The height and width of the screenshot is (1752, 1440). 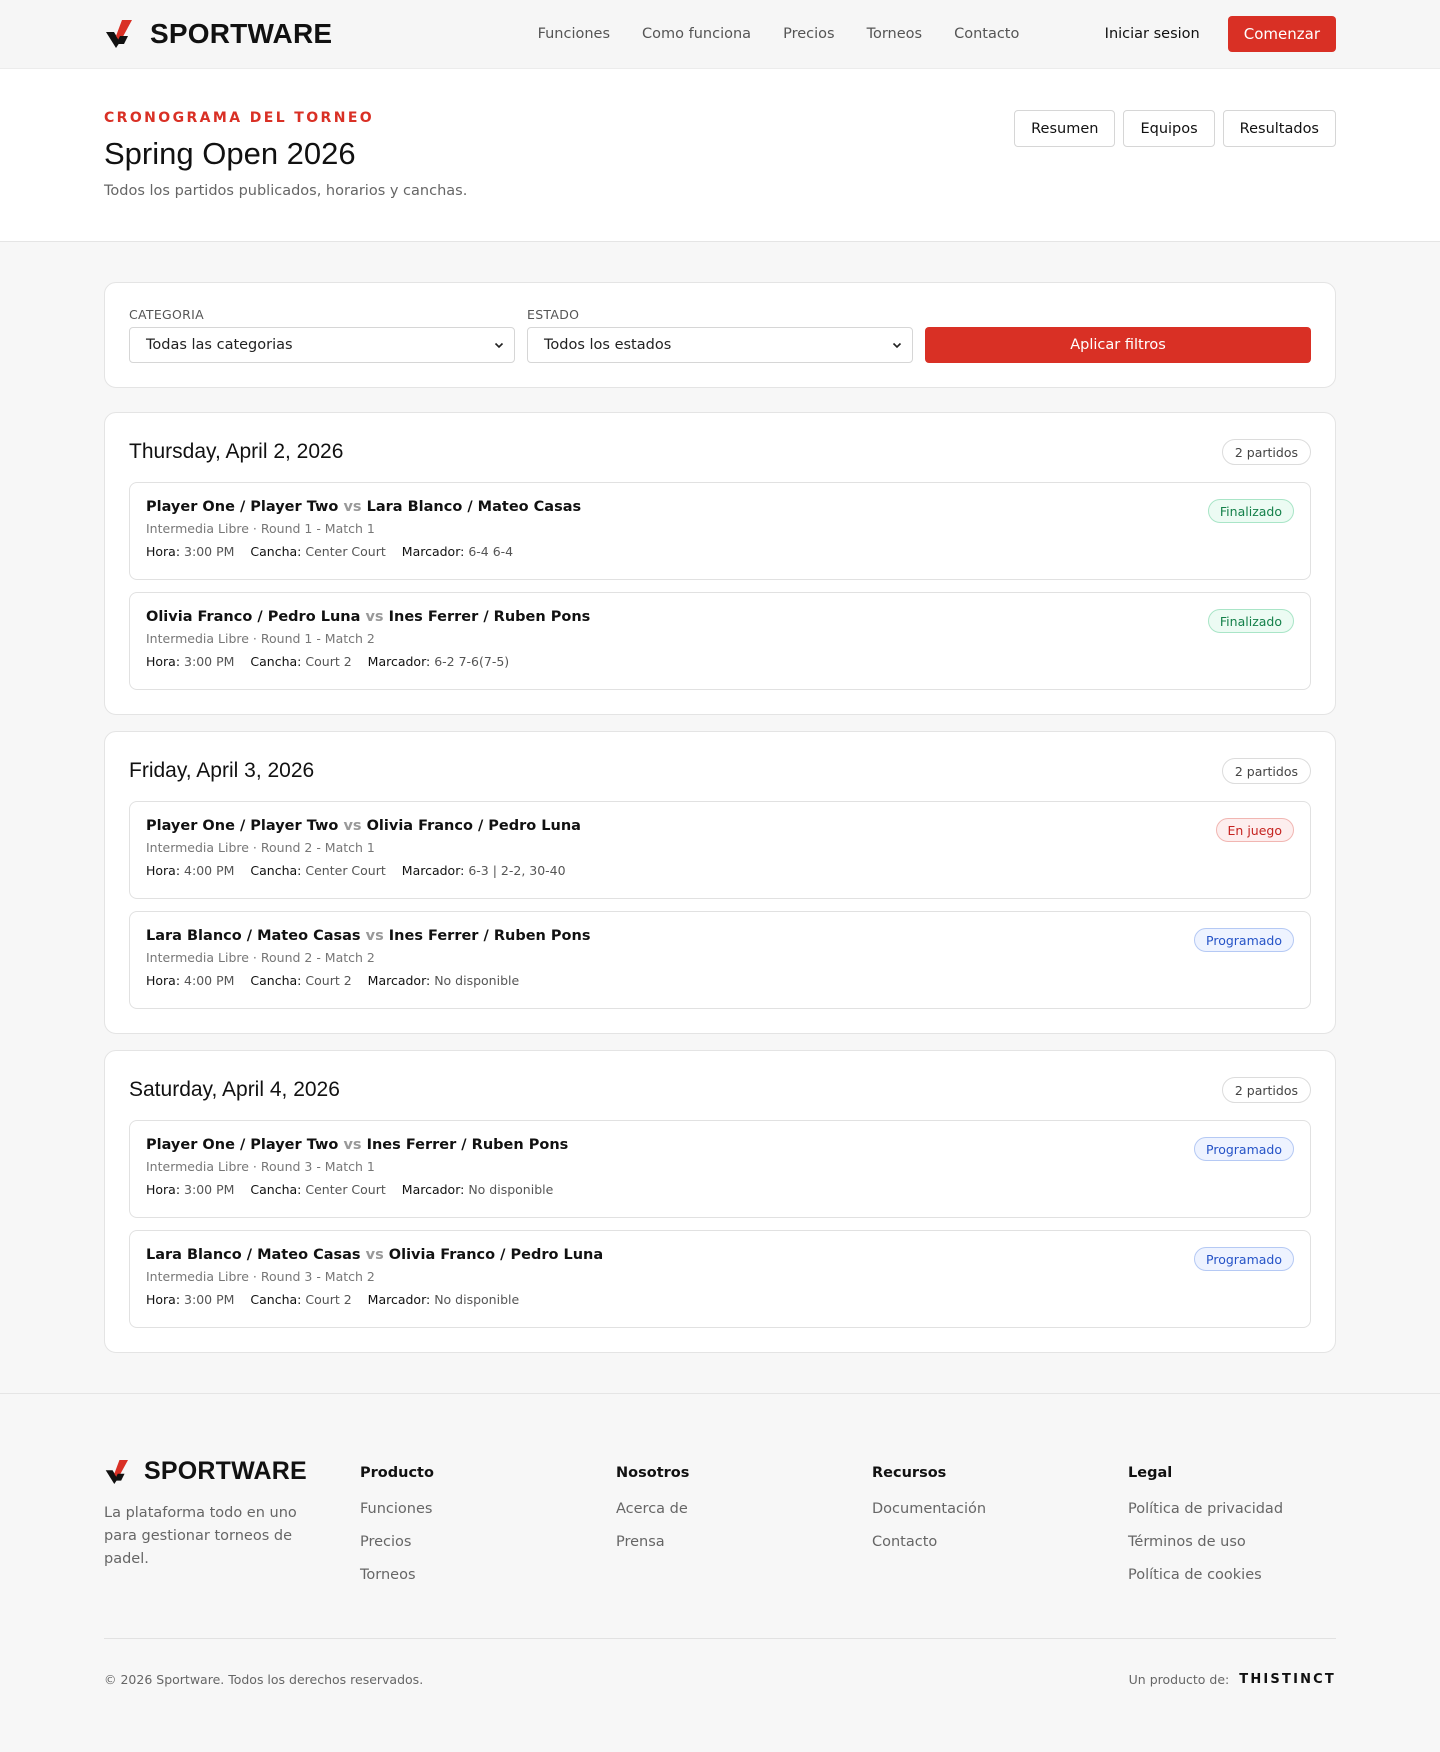 I want to click on footer-col-title: Legal, so click(x=1150, y=1473).